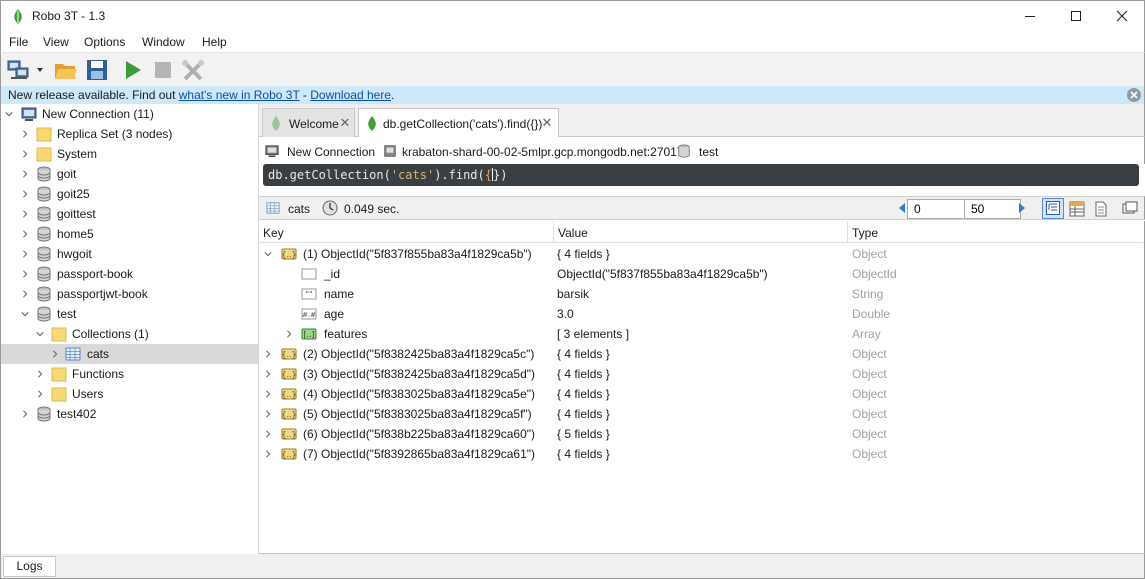 The image size is (1145, 579). I want to click on table-row: [..] features [ 3 elements ] Array, so click(701, 334).